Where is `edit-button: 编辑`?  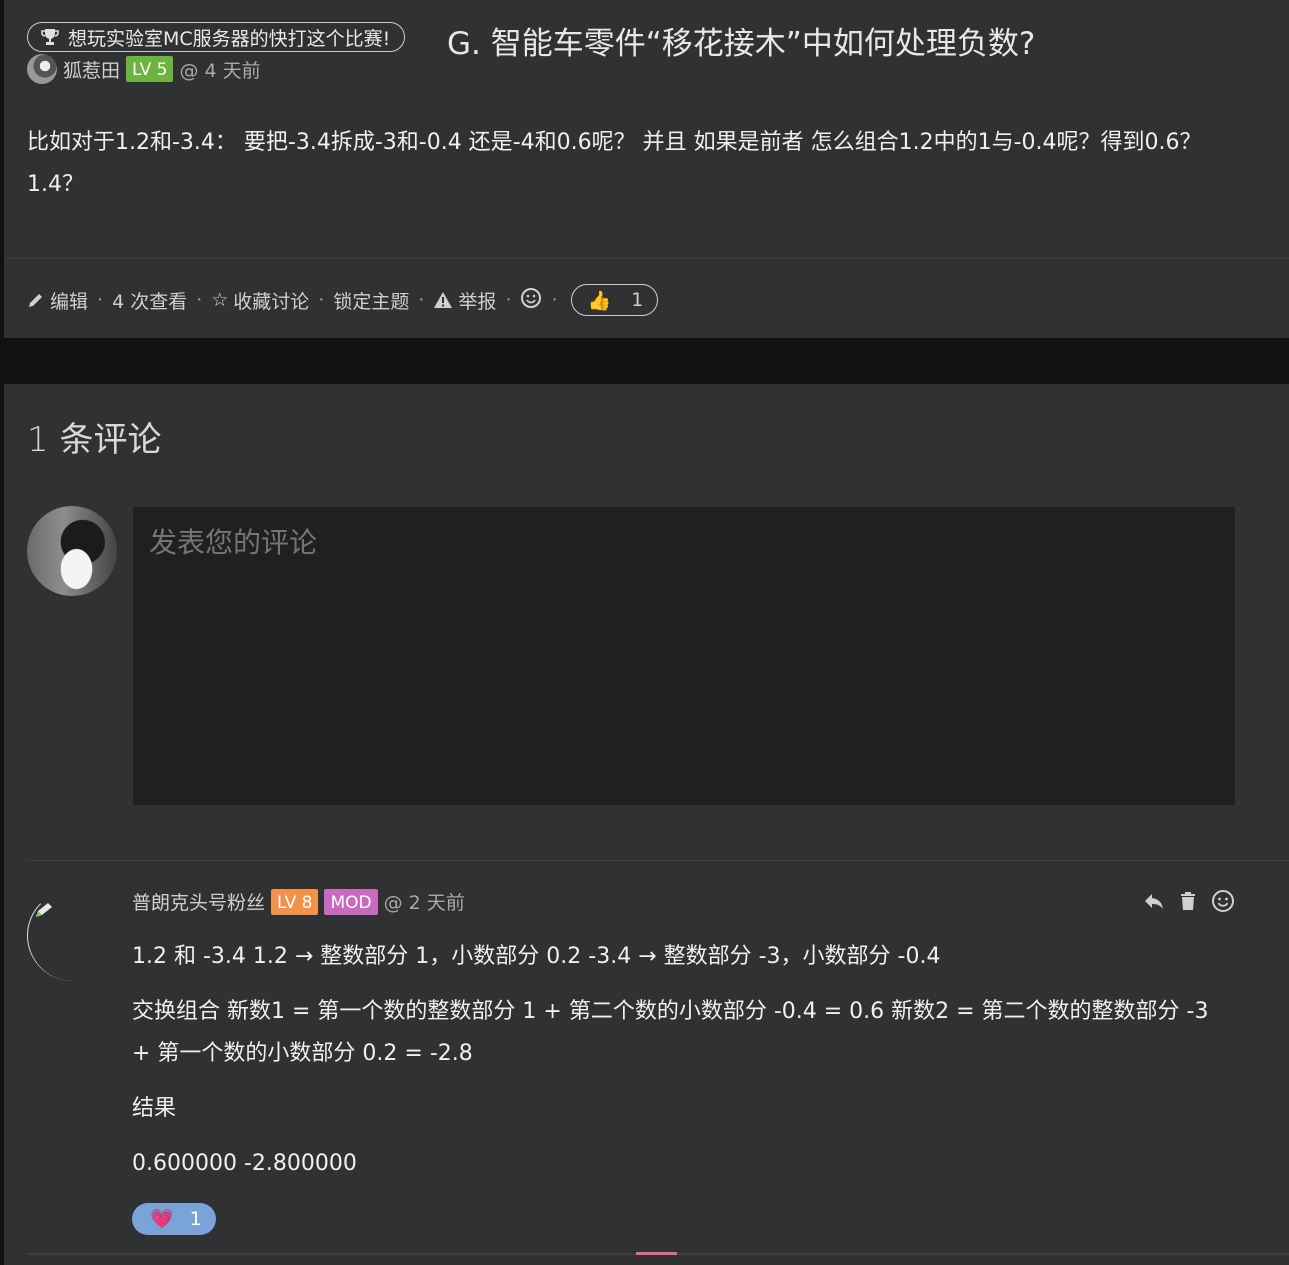
edit-button: 编辑 is located at coordinates (57, 300).